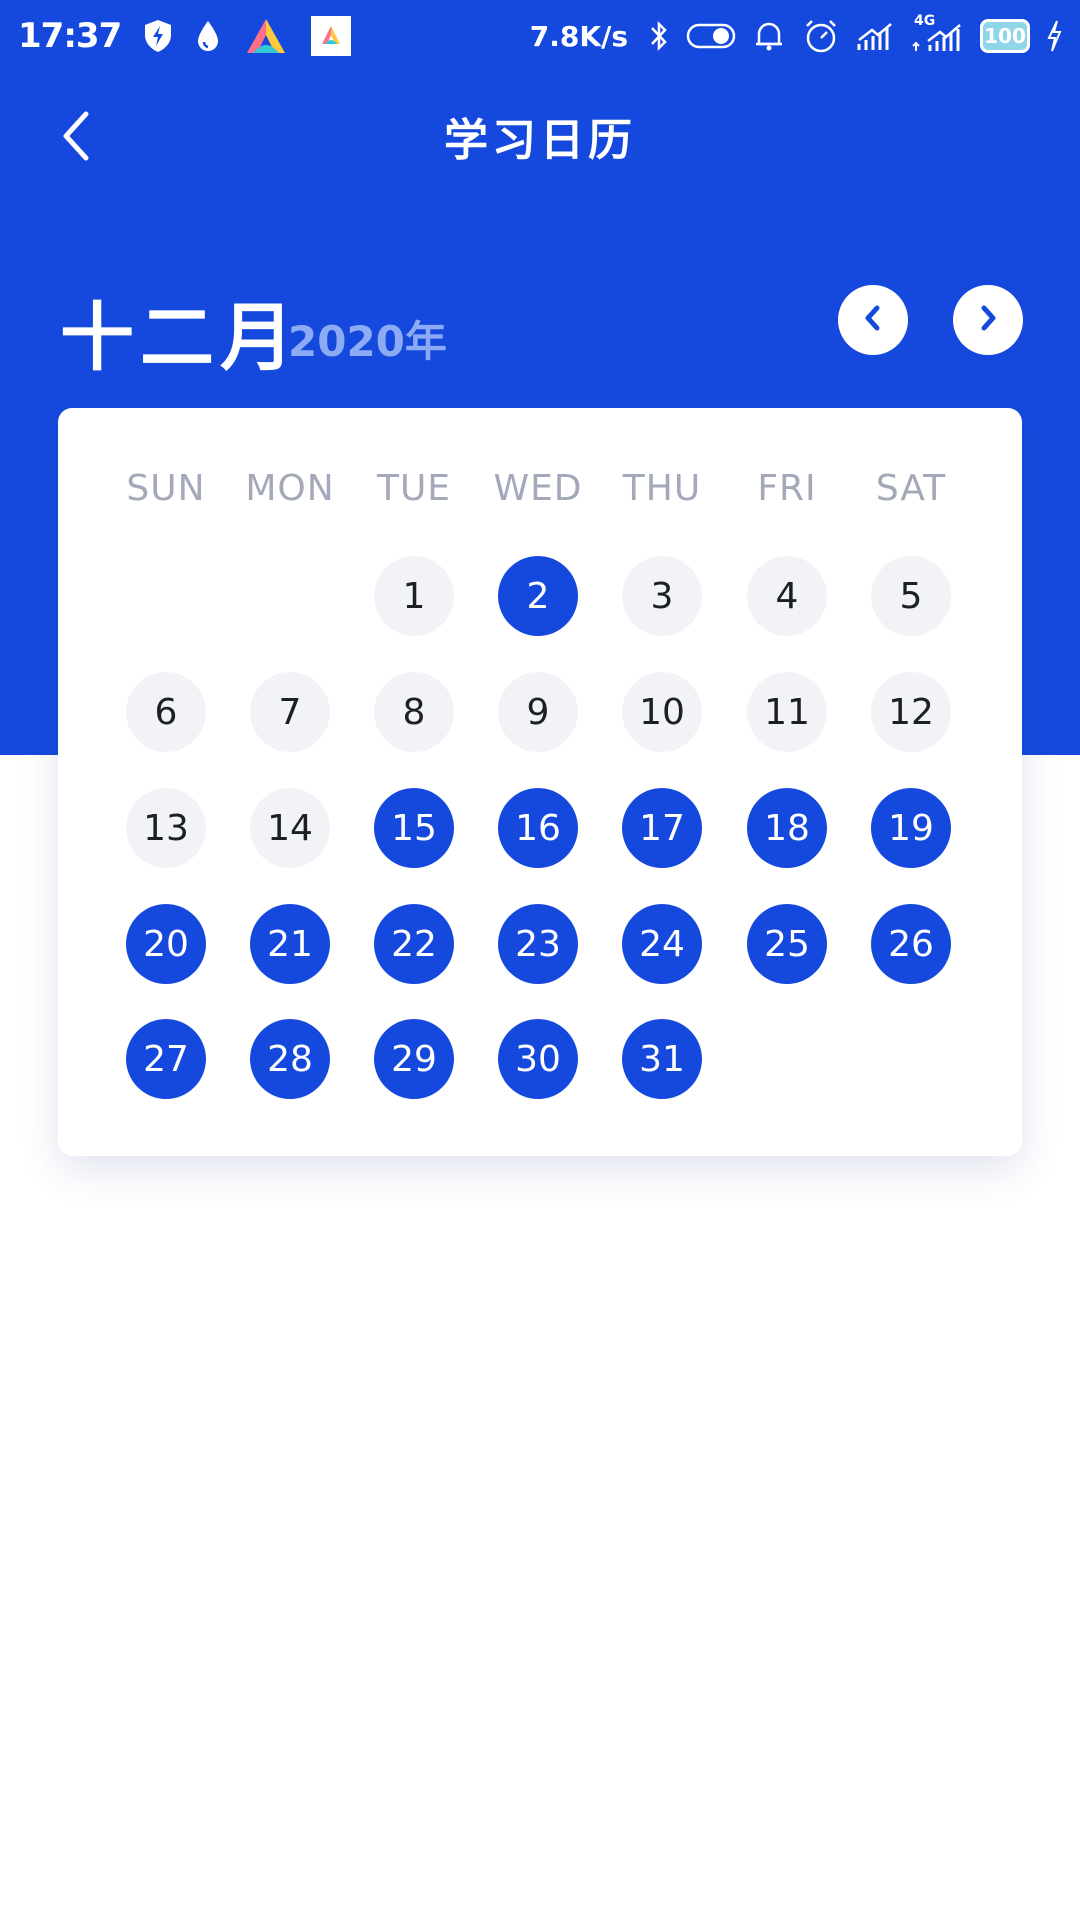  What do you see at coordinates (414, 712) in the screenshot?
I see `calendar-day-8: 8` at bounding box center [414, 712].